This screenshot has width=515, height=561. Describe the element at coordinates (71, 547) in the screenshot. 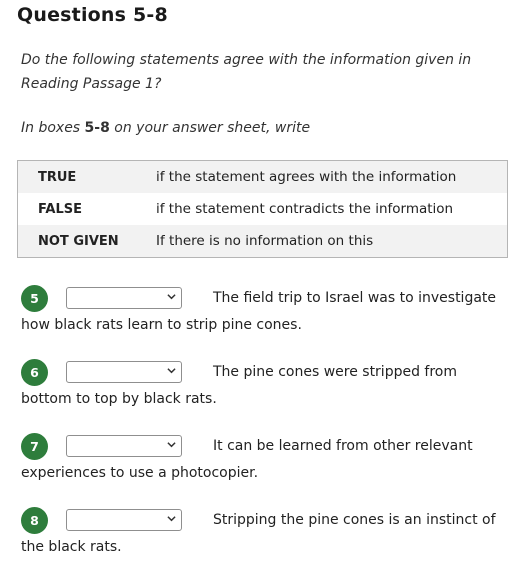

I see `question-text-line-2: the black rats.` at that location.